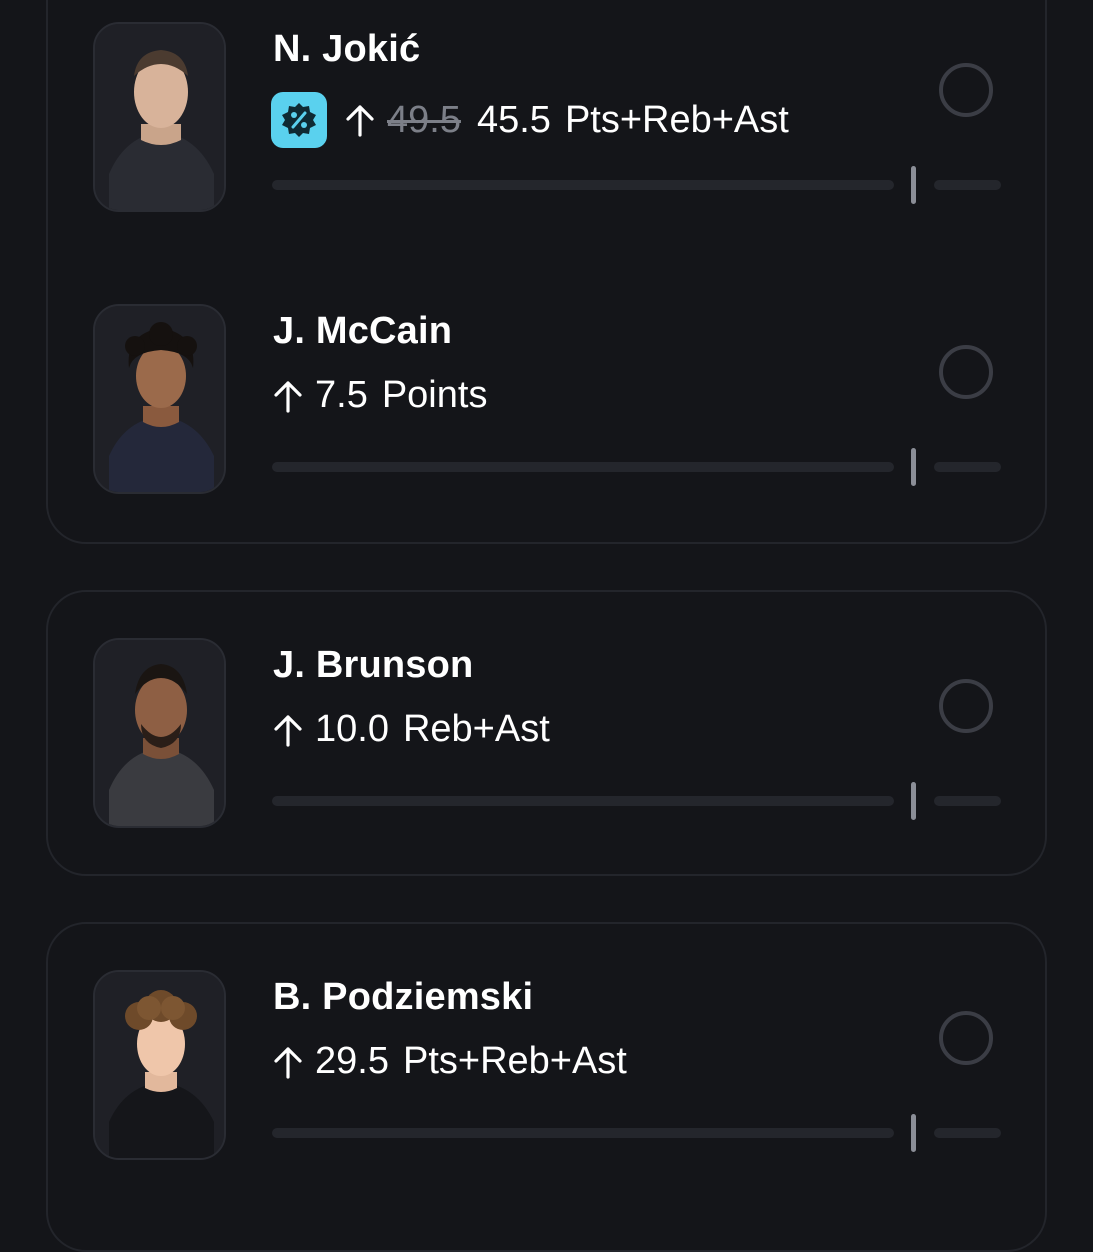 This screenshot has width=1093, height=1252. I want to click on stat-type: Reb+Ast, so click(476, 729).